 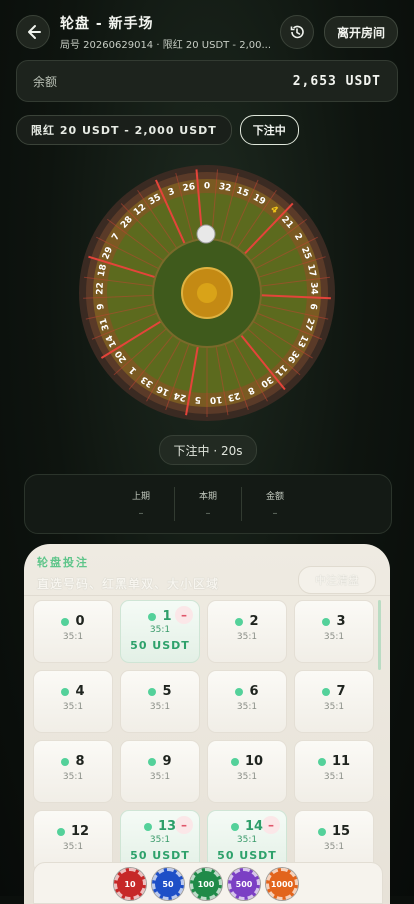 What do you see at coordinates (334, 631) in the screenshot?
I see `bet-cell-3: 3 35:1` at bounding box center [334, 631].